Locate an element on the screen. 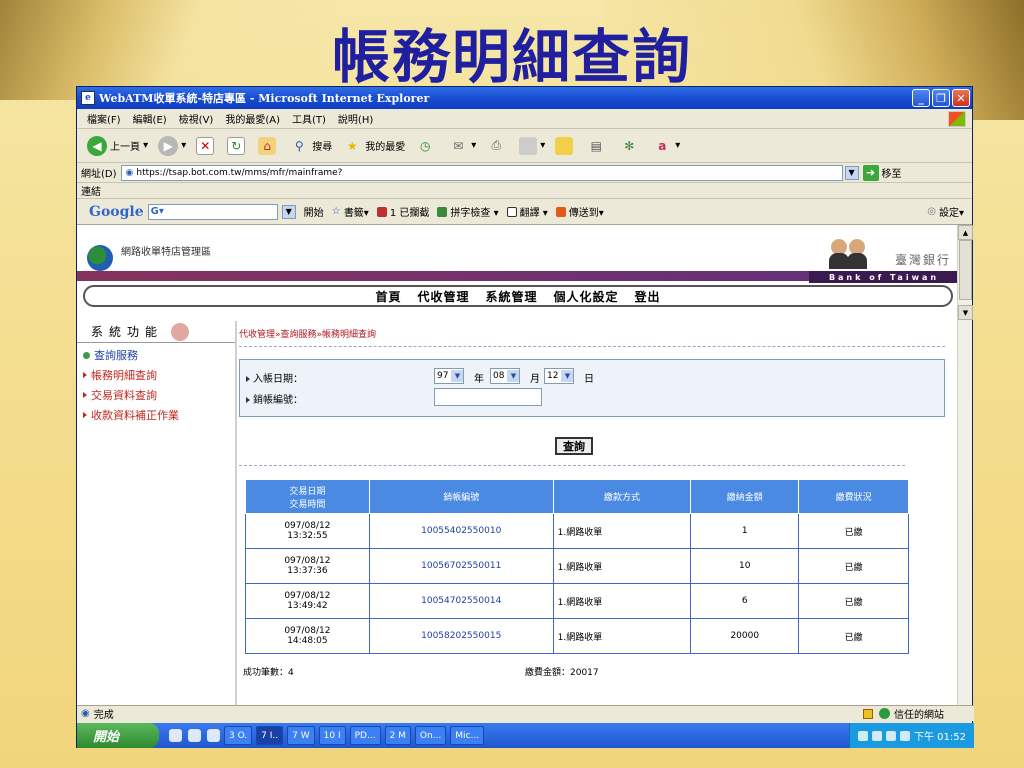 The height and width of the screenshot is (768, 1024). google-search-input: G▾ is located at coordinates (212, 211).